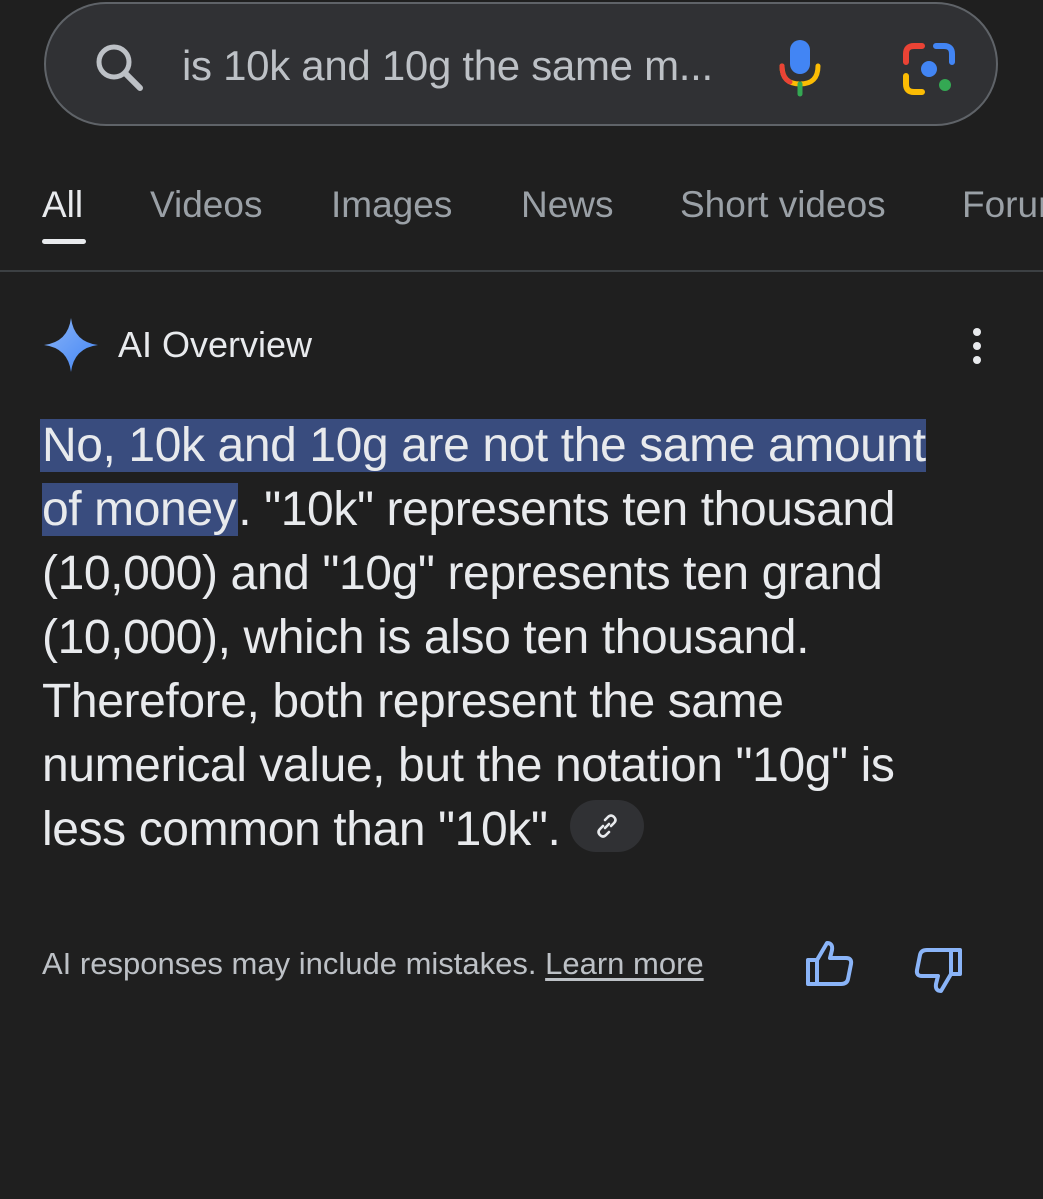 This screenshot has width=1043, height=1199. What do you see at coordinates (120, 68) in the screenshot?
I see `search-icon` at bounding box center [120, 68].